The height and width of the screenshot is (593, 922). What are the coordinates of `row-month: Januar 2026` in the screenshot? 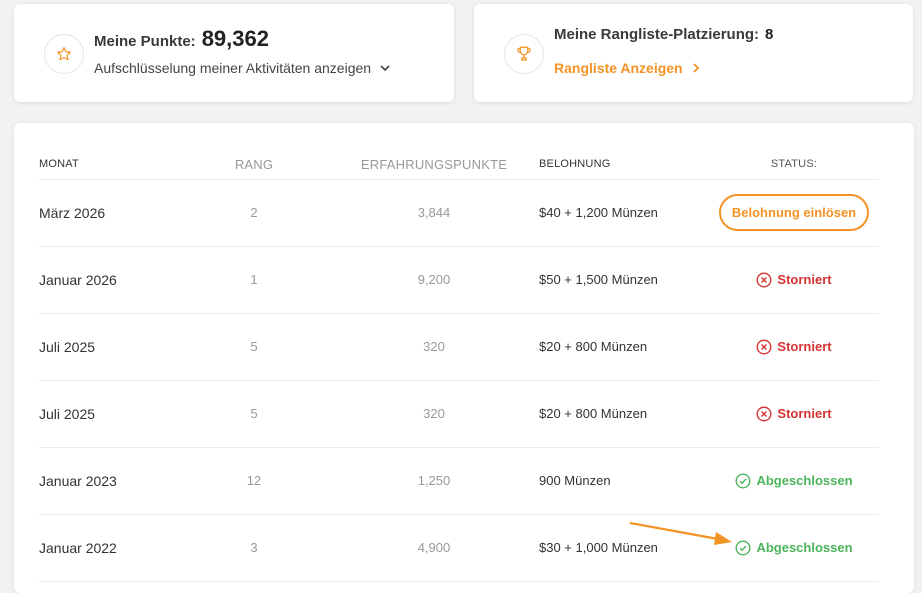 It's located at (78, 279).